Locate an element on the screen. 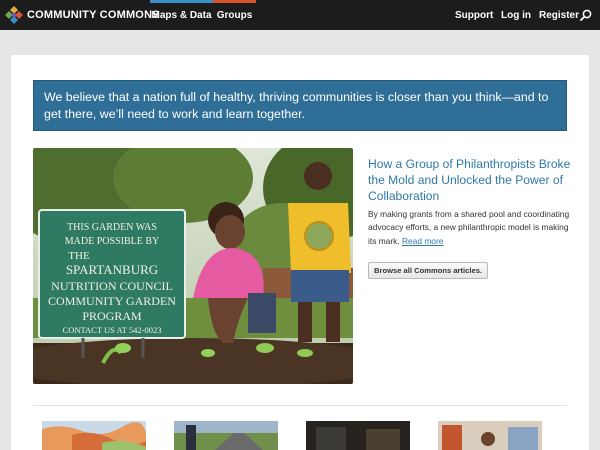  sign-line: THIS GARDEN WAS is located at coordinates (112, 227).